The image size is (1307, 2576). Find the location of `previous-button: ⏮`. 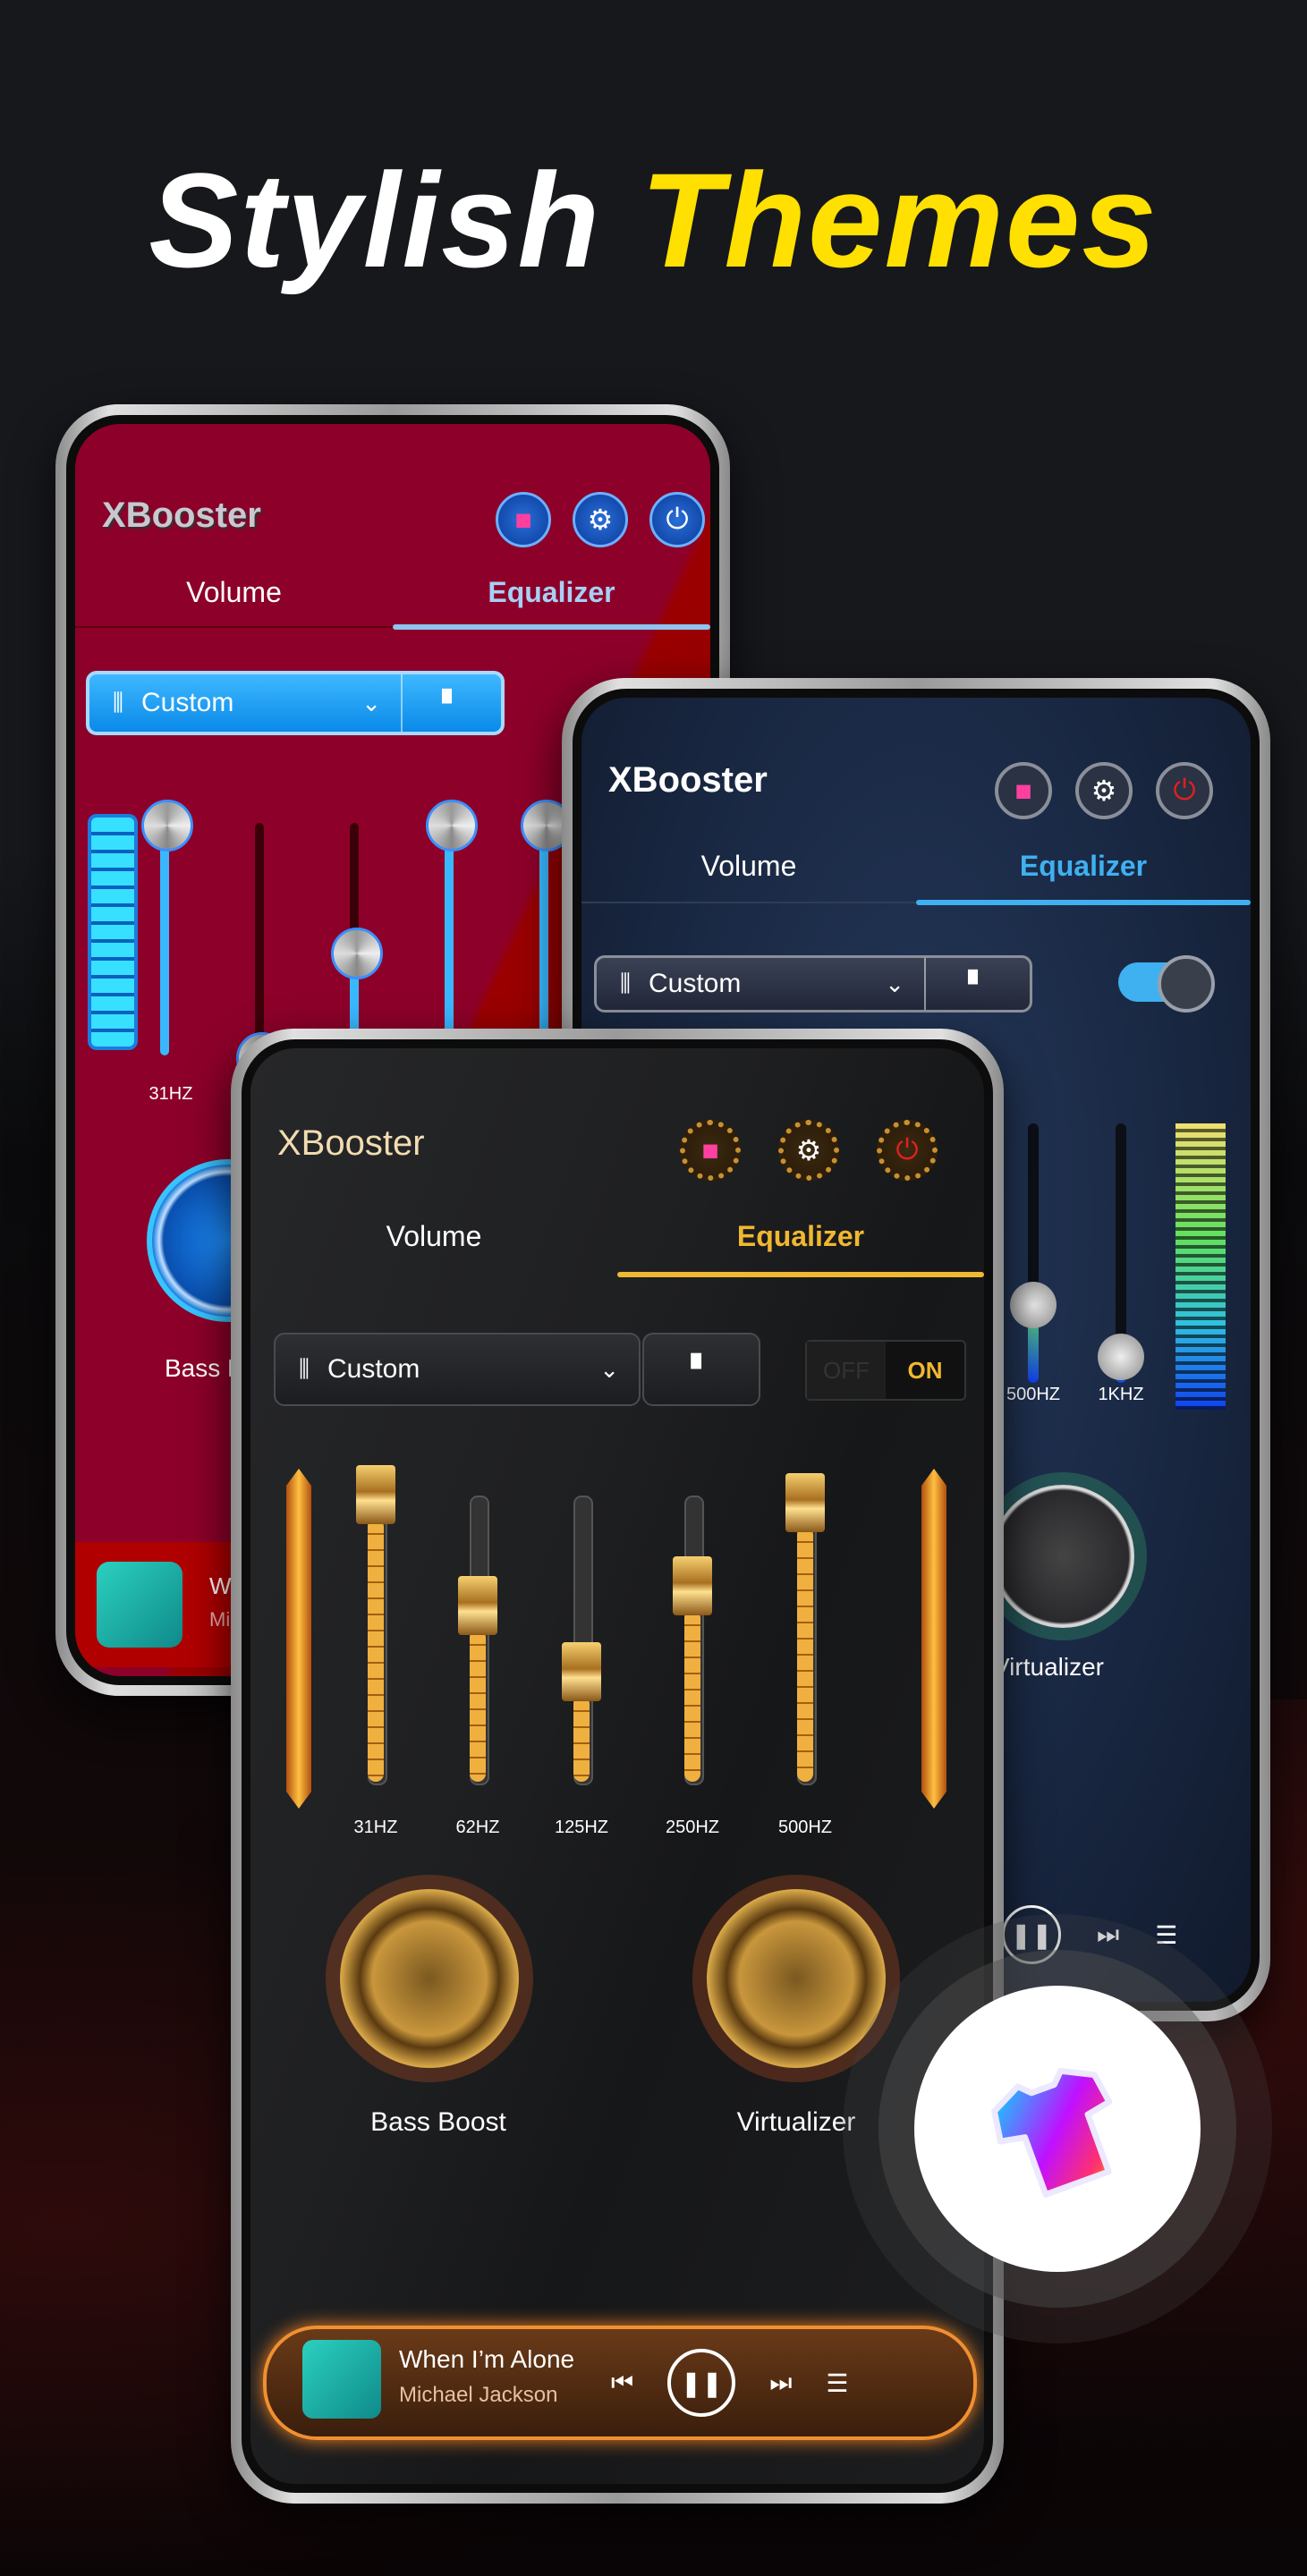

previous-button: ⏮ is located at coordinates (622, 2383).